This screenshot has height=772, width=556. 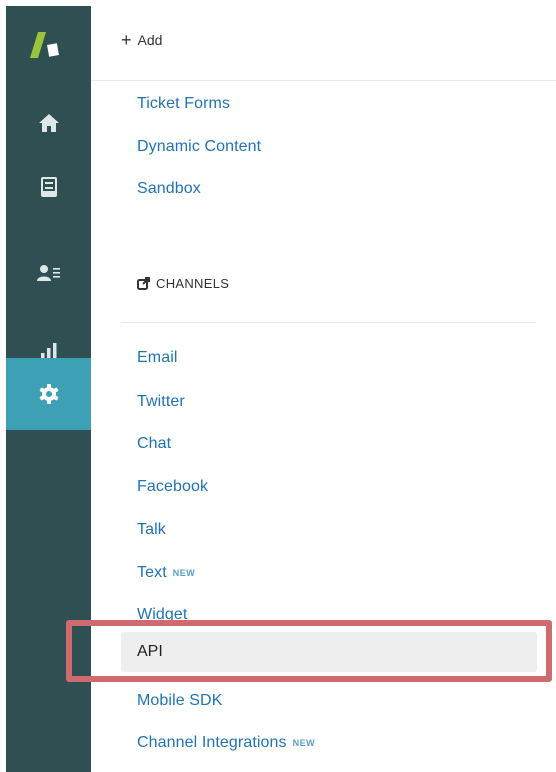 What do you see at coordinates (157, 358) in the screenshot?
I see `channel-email: Email` at bounding box center [157, 358].